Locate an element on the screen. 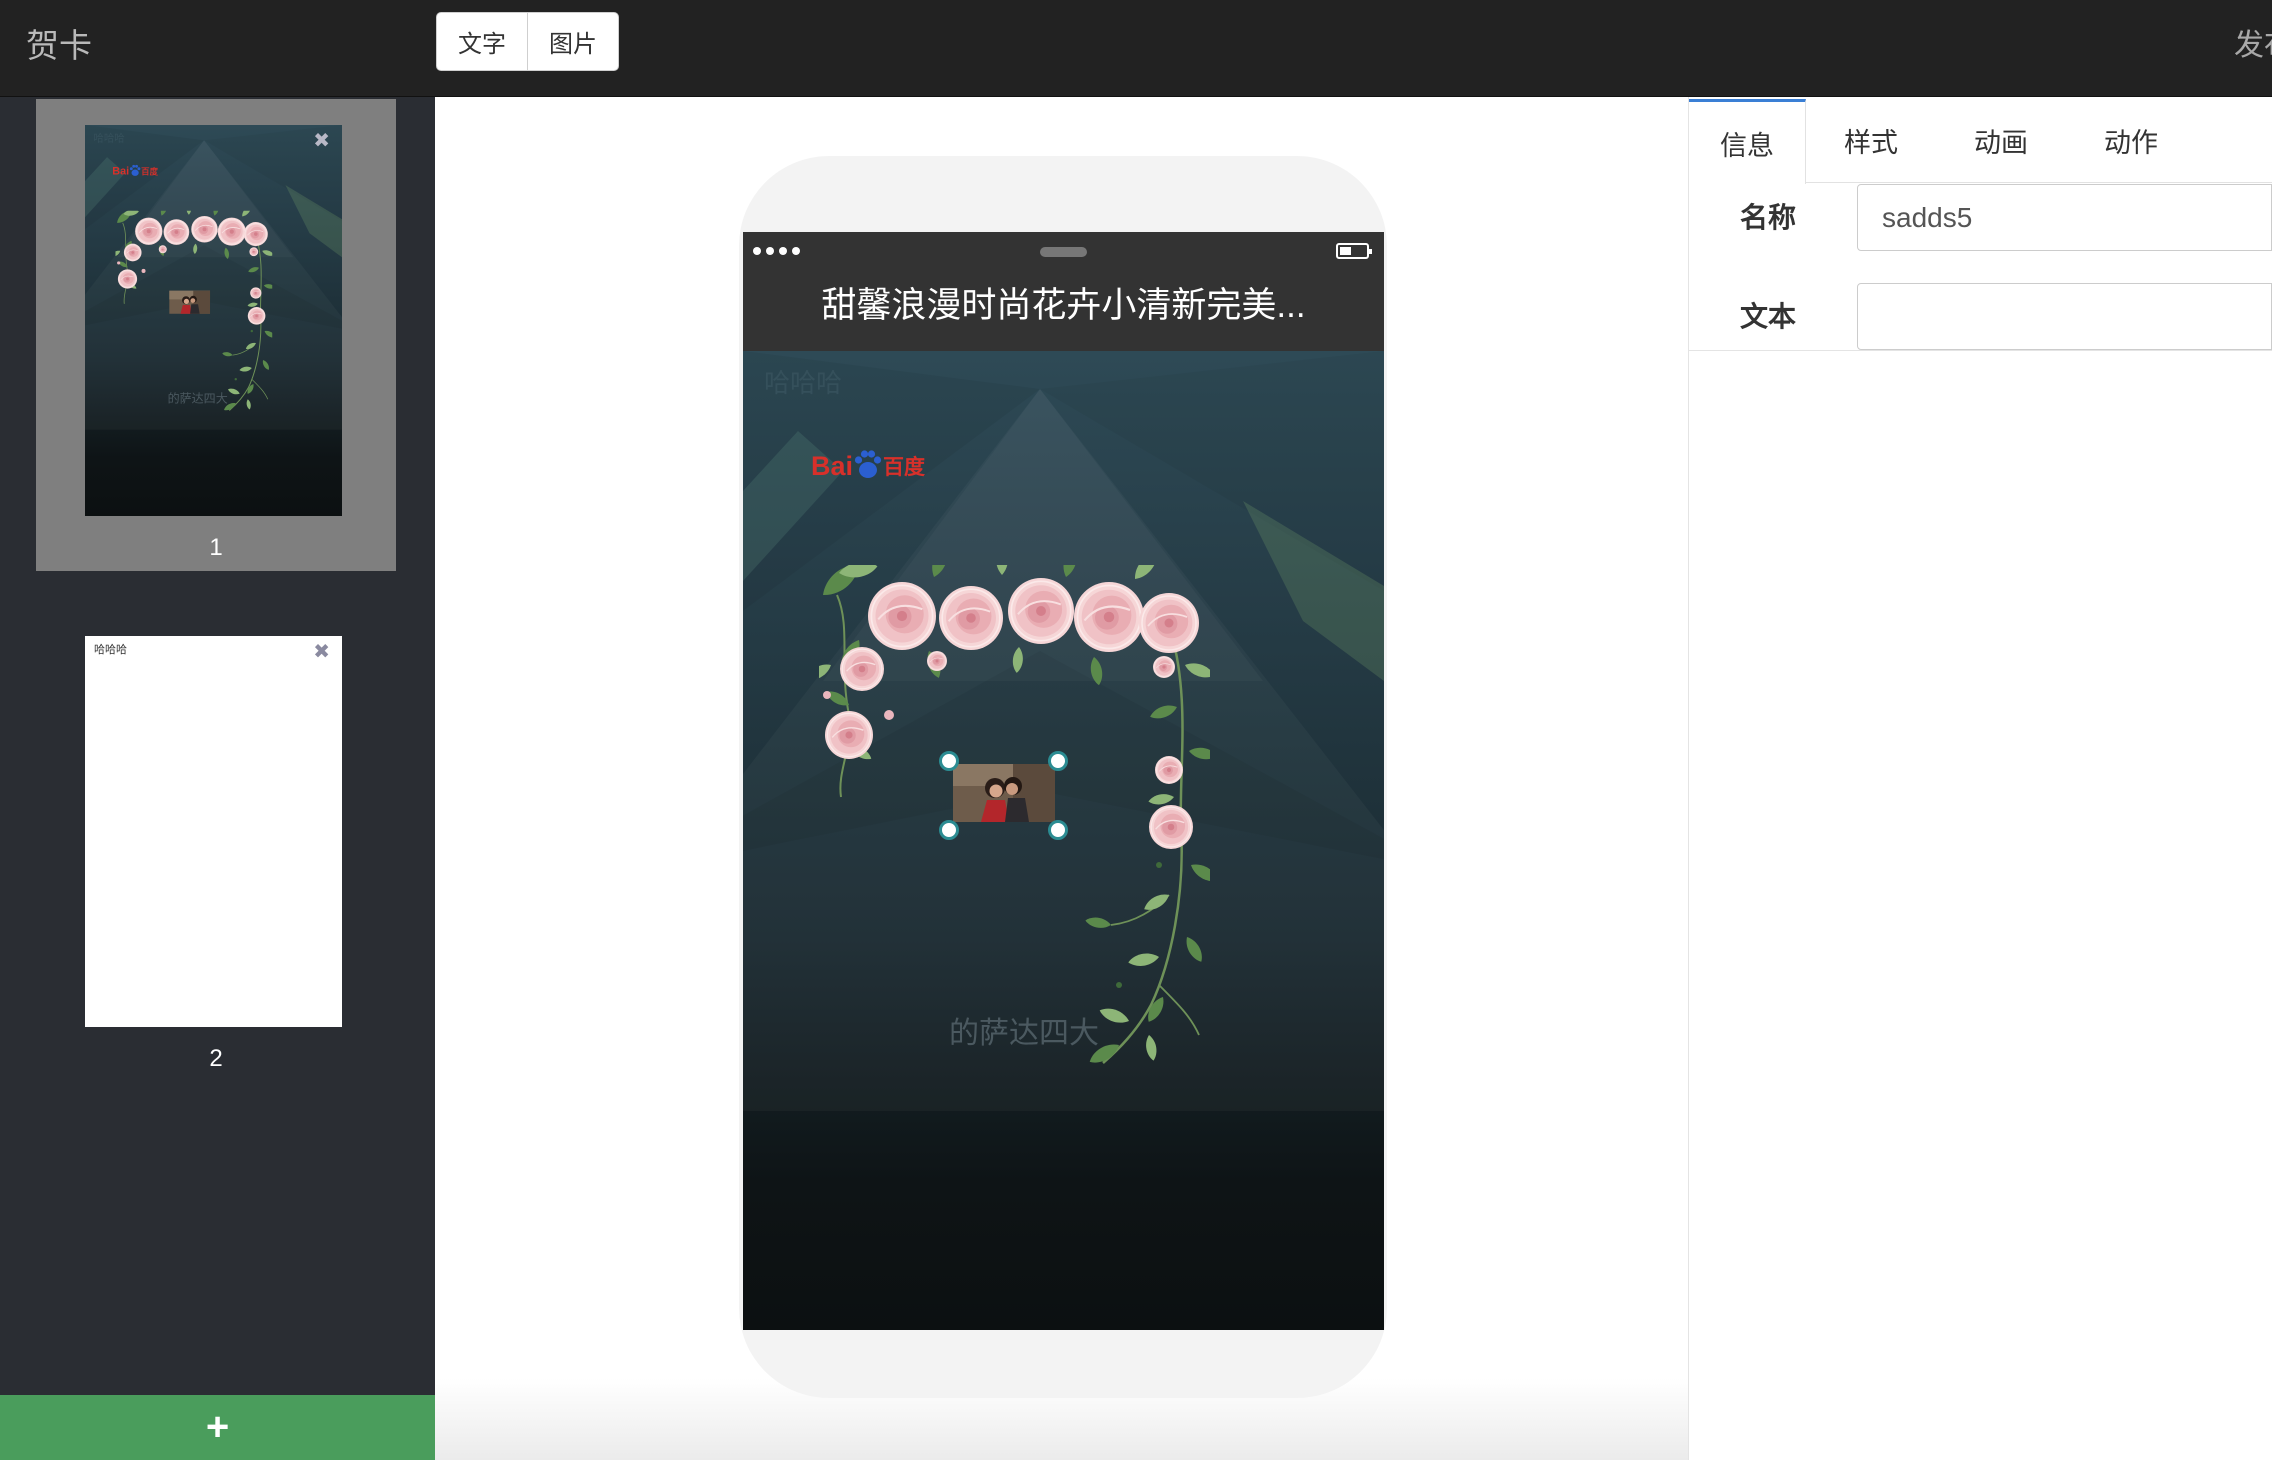 This screenshot has width=2272, height=1460. logo-text-right: 百度 is located at coordinates (904, 467).